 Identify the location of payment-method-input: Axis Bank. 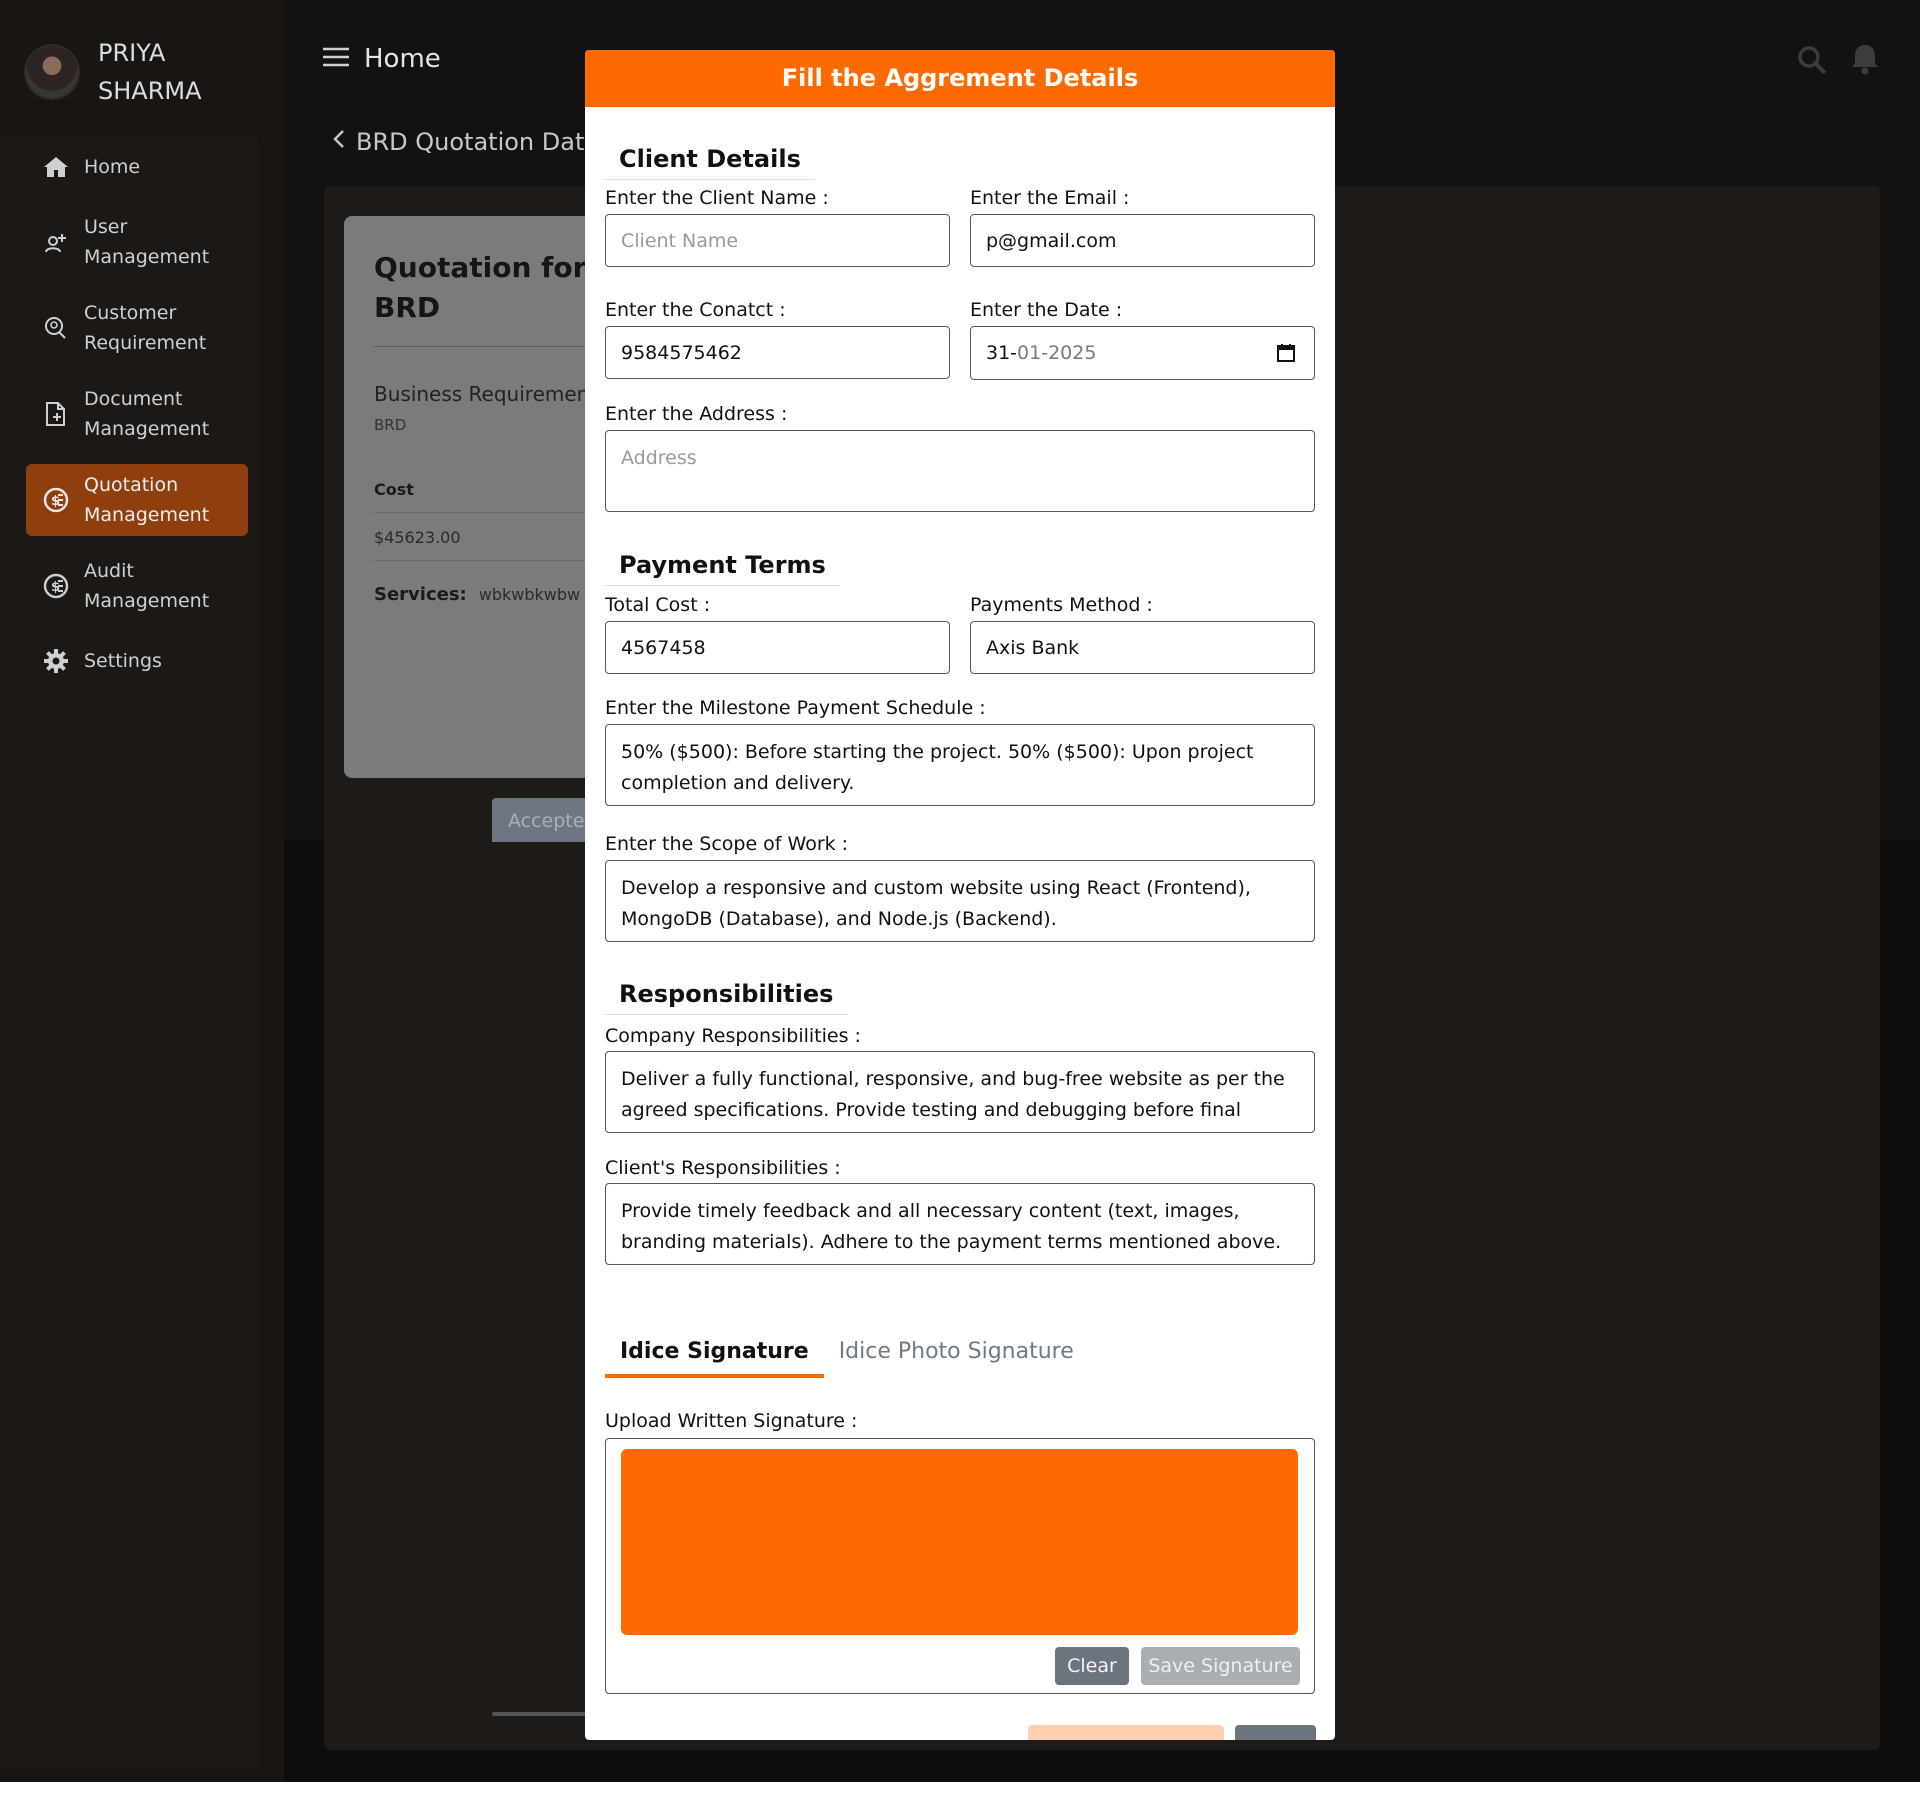
(1142, 647).